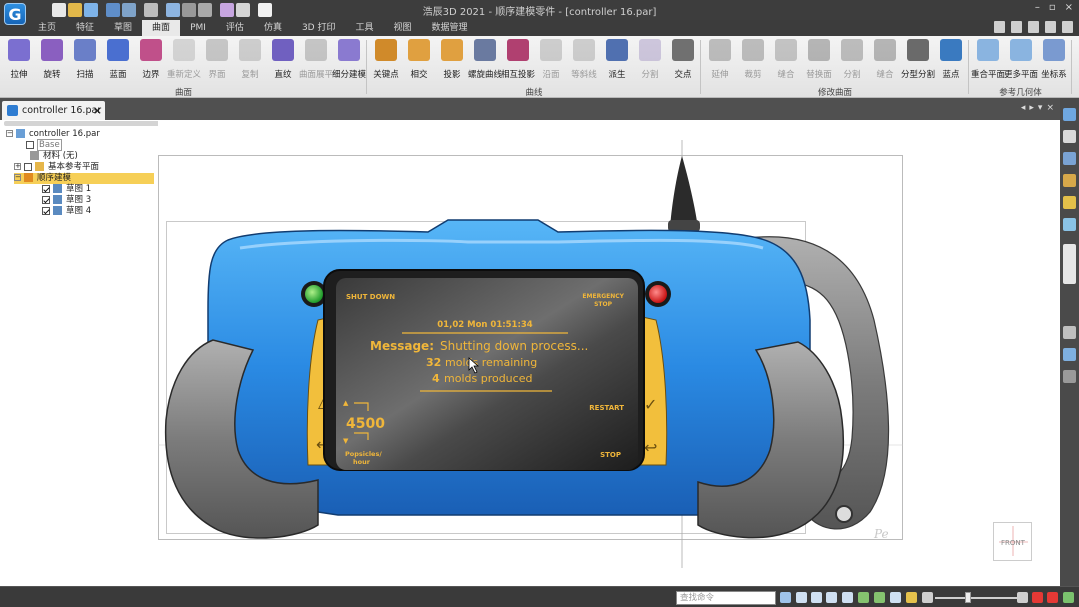  What do you see at coordinates (1069, 264) in the screenshot?
I see `surface-structure-tab` at bounding box center [1069, 264].